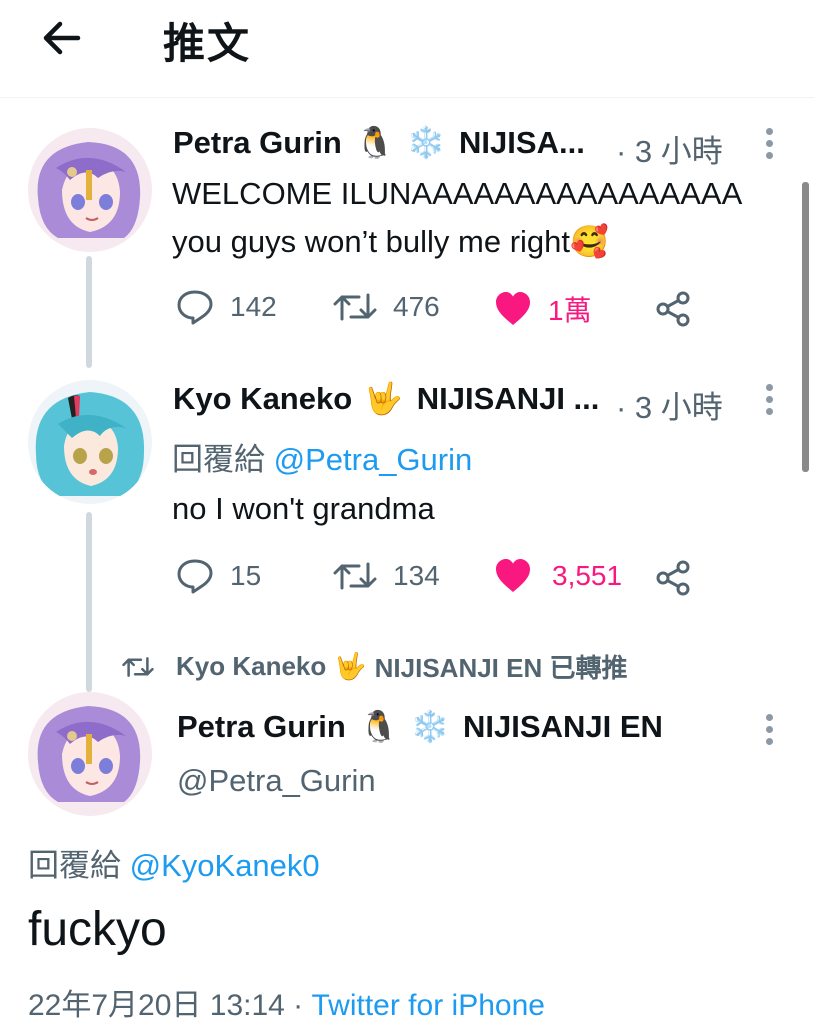 The height and width of the screenshot is (1024, 814). Describe the element at coordinates (225, 865) in the screenshot. I see `reply-to-handle: @KyoKanek0` at that location.